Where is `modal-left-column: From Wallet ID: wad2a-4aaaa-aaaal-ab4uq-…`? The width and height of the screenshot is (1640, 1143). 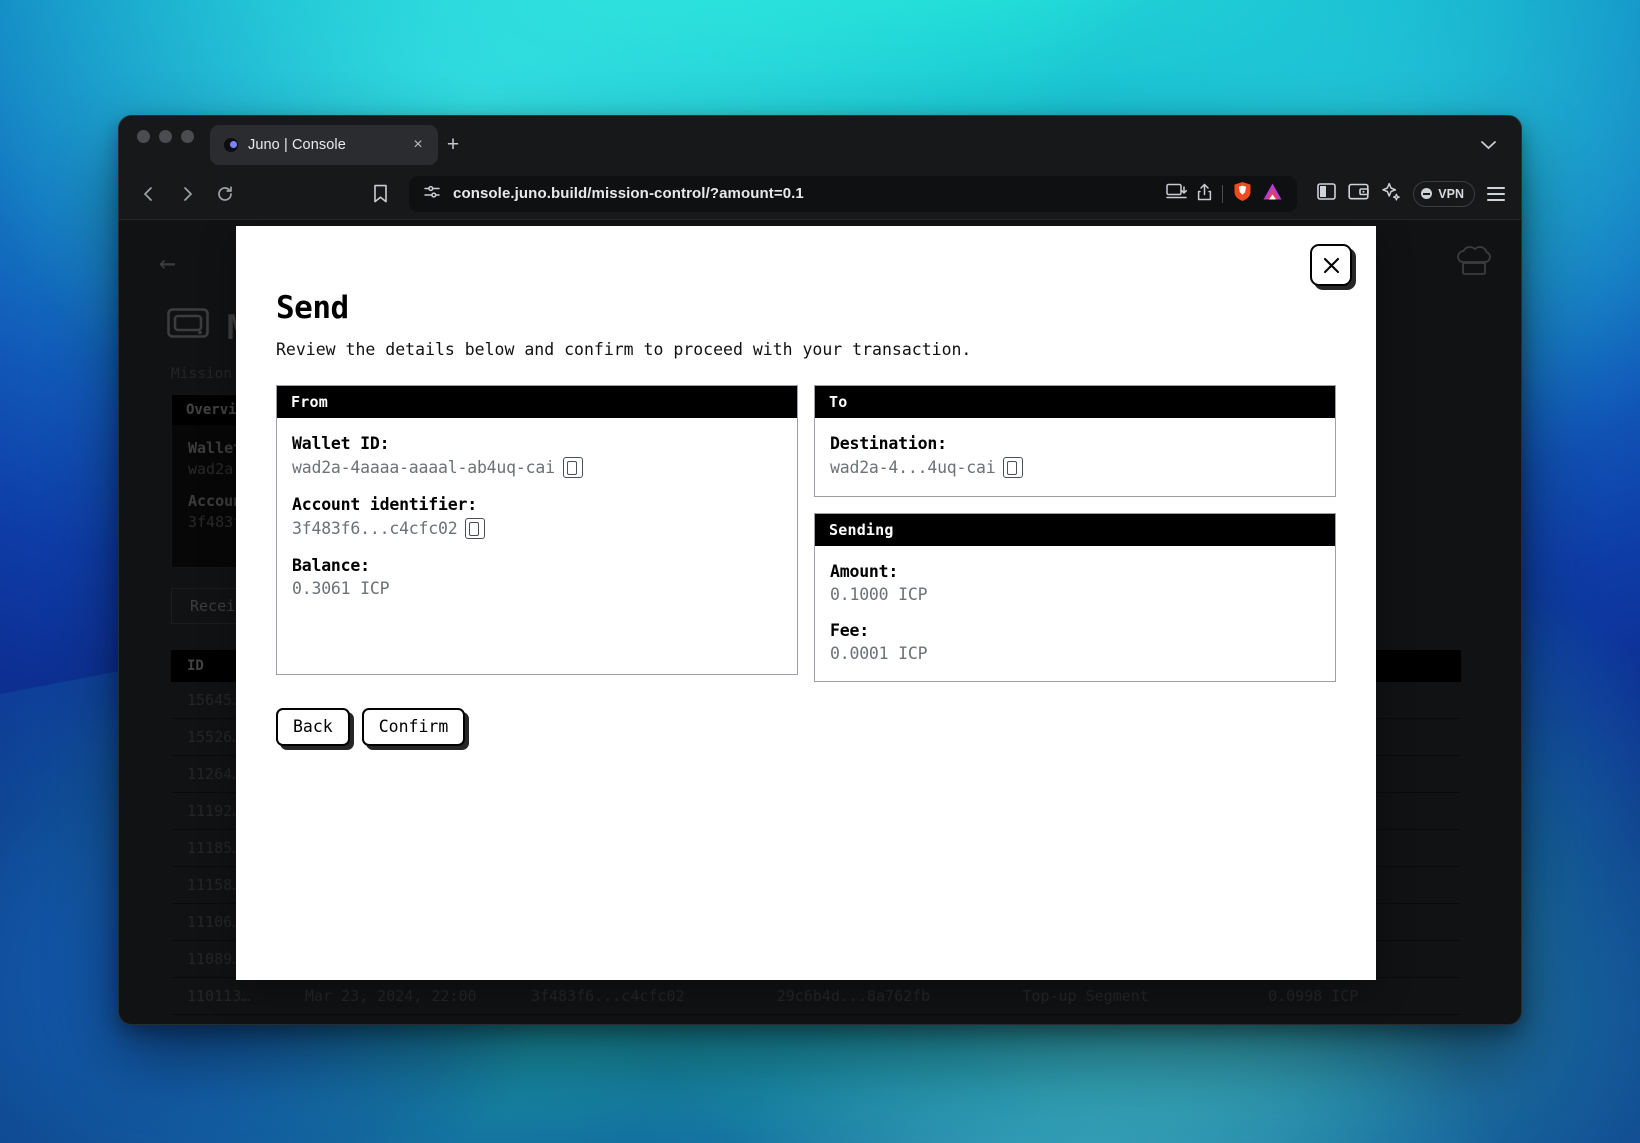 modal-left-column: From Wallet ID: wad2a-4aaaa-aaaal-ab4uq-… is located at coordinates (537, 533).